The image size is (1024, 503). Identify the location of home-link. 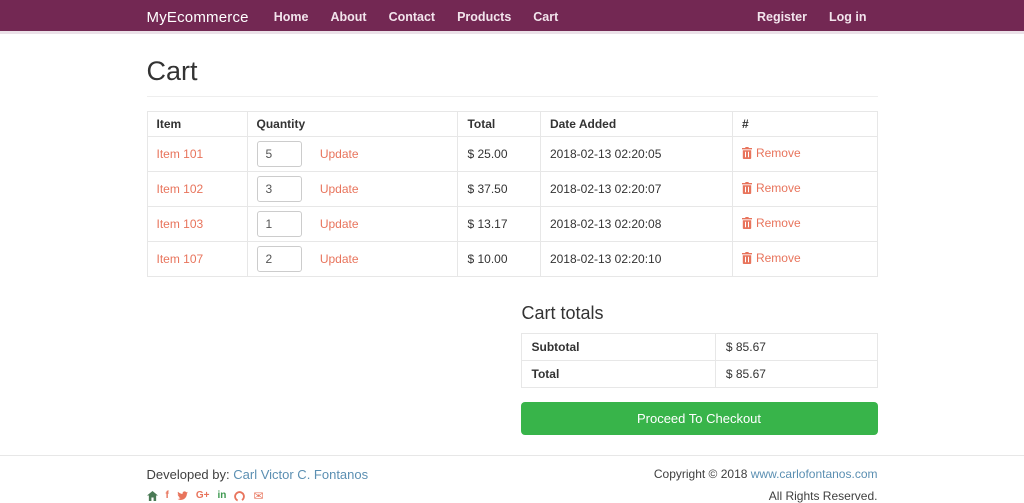
(152, 496).